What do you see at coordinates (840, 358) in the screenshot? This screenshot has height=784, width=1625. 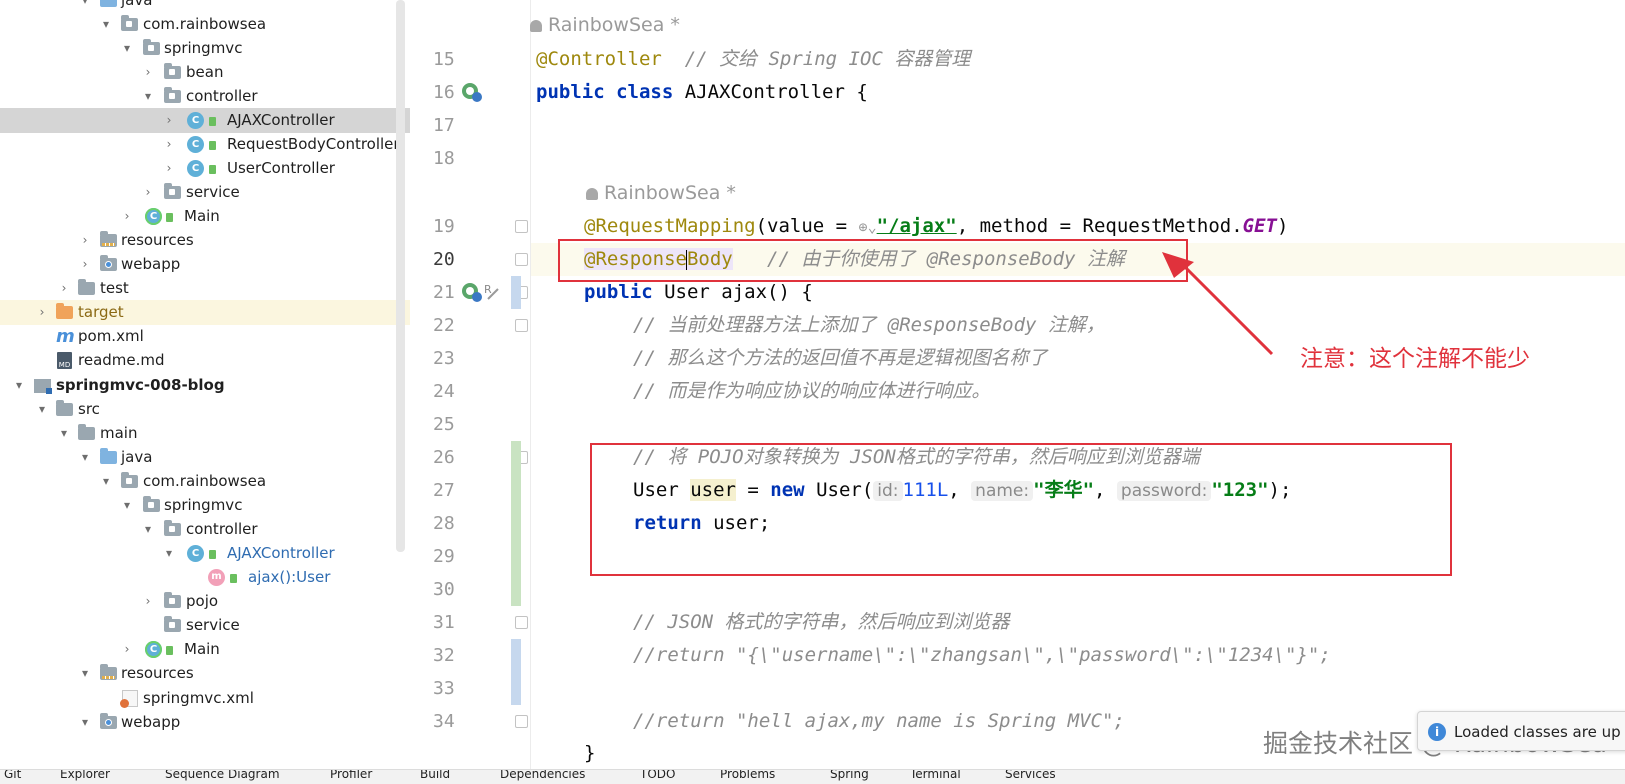 I see `code-line-23: // 那么这个方法的返回值不再是逻辑视图名称了` at bounding box center [840, 358].